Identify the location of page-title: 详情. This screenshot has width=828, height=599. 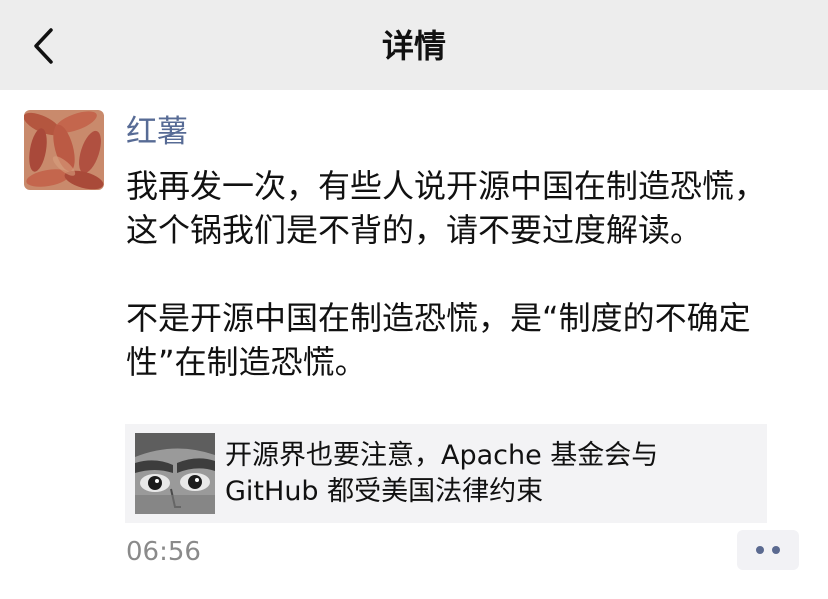
(413, 46).